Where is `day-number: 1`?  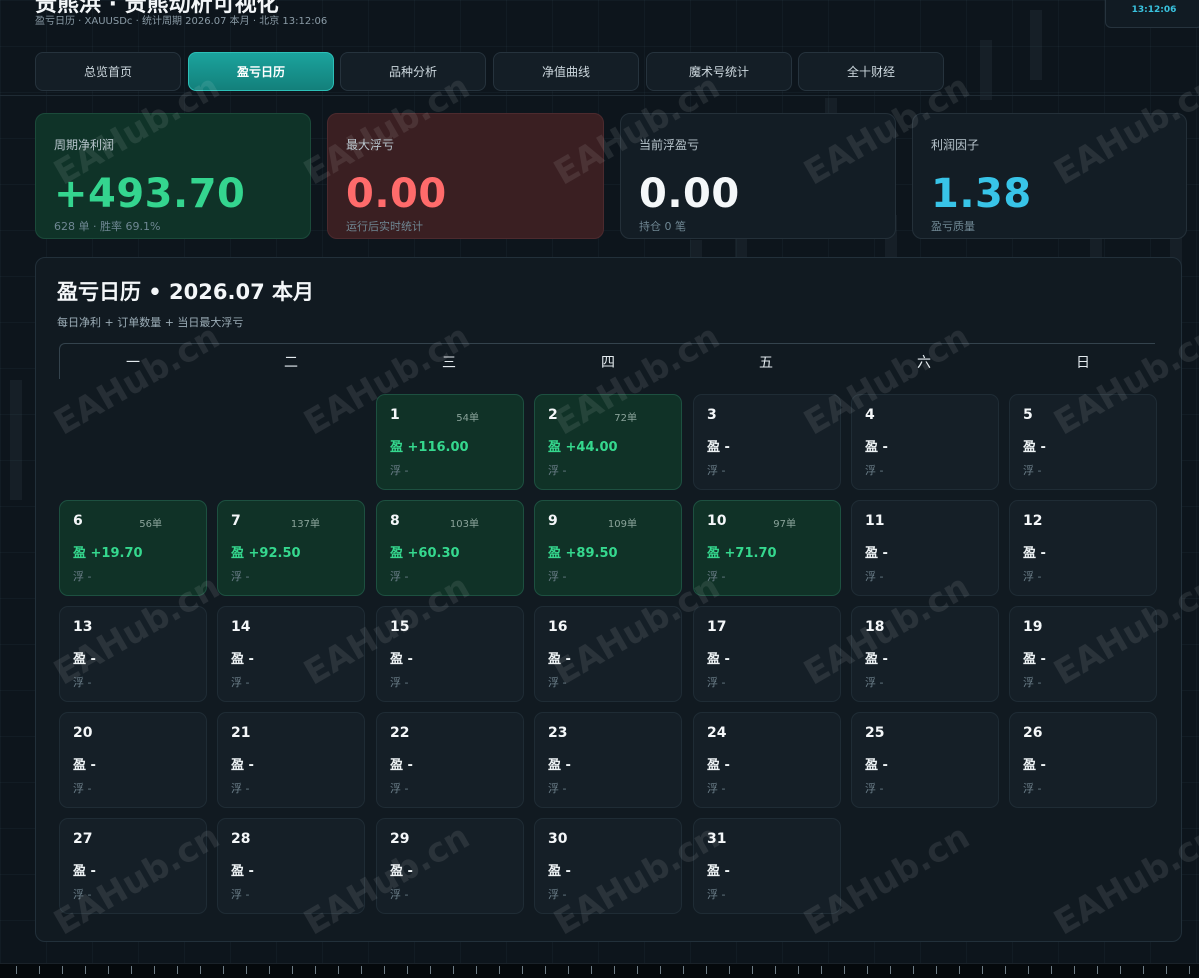 day-number: 1 is located at coordinates (395, 415).